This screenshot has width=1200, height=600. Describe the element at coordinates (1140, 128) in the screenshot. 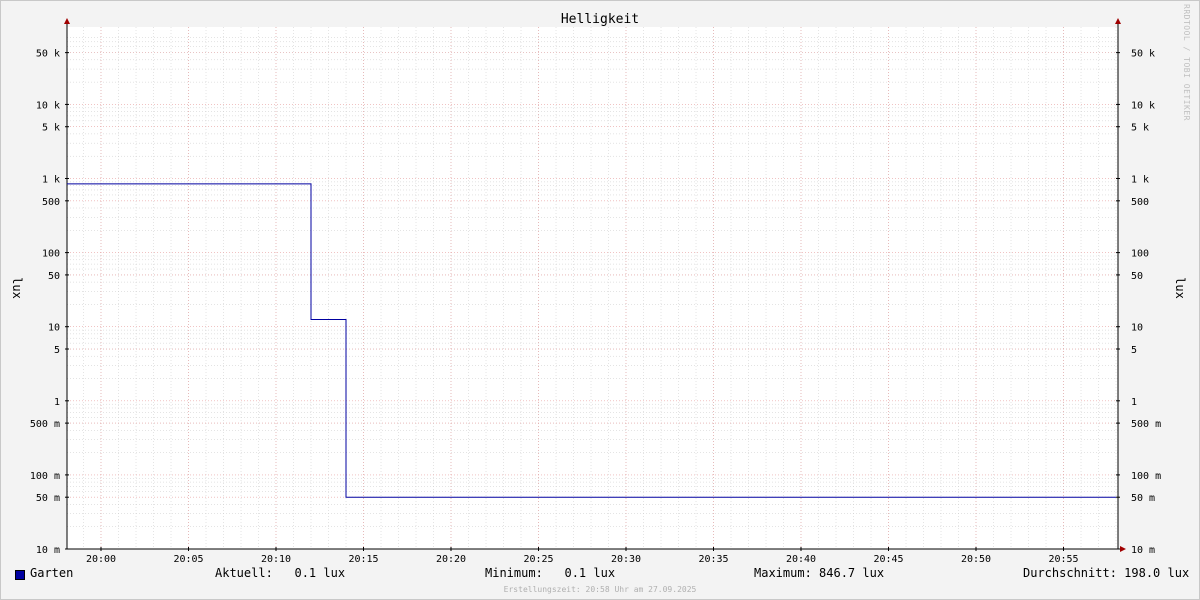

I see `y-tick-label-right: 5 k` at that location.